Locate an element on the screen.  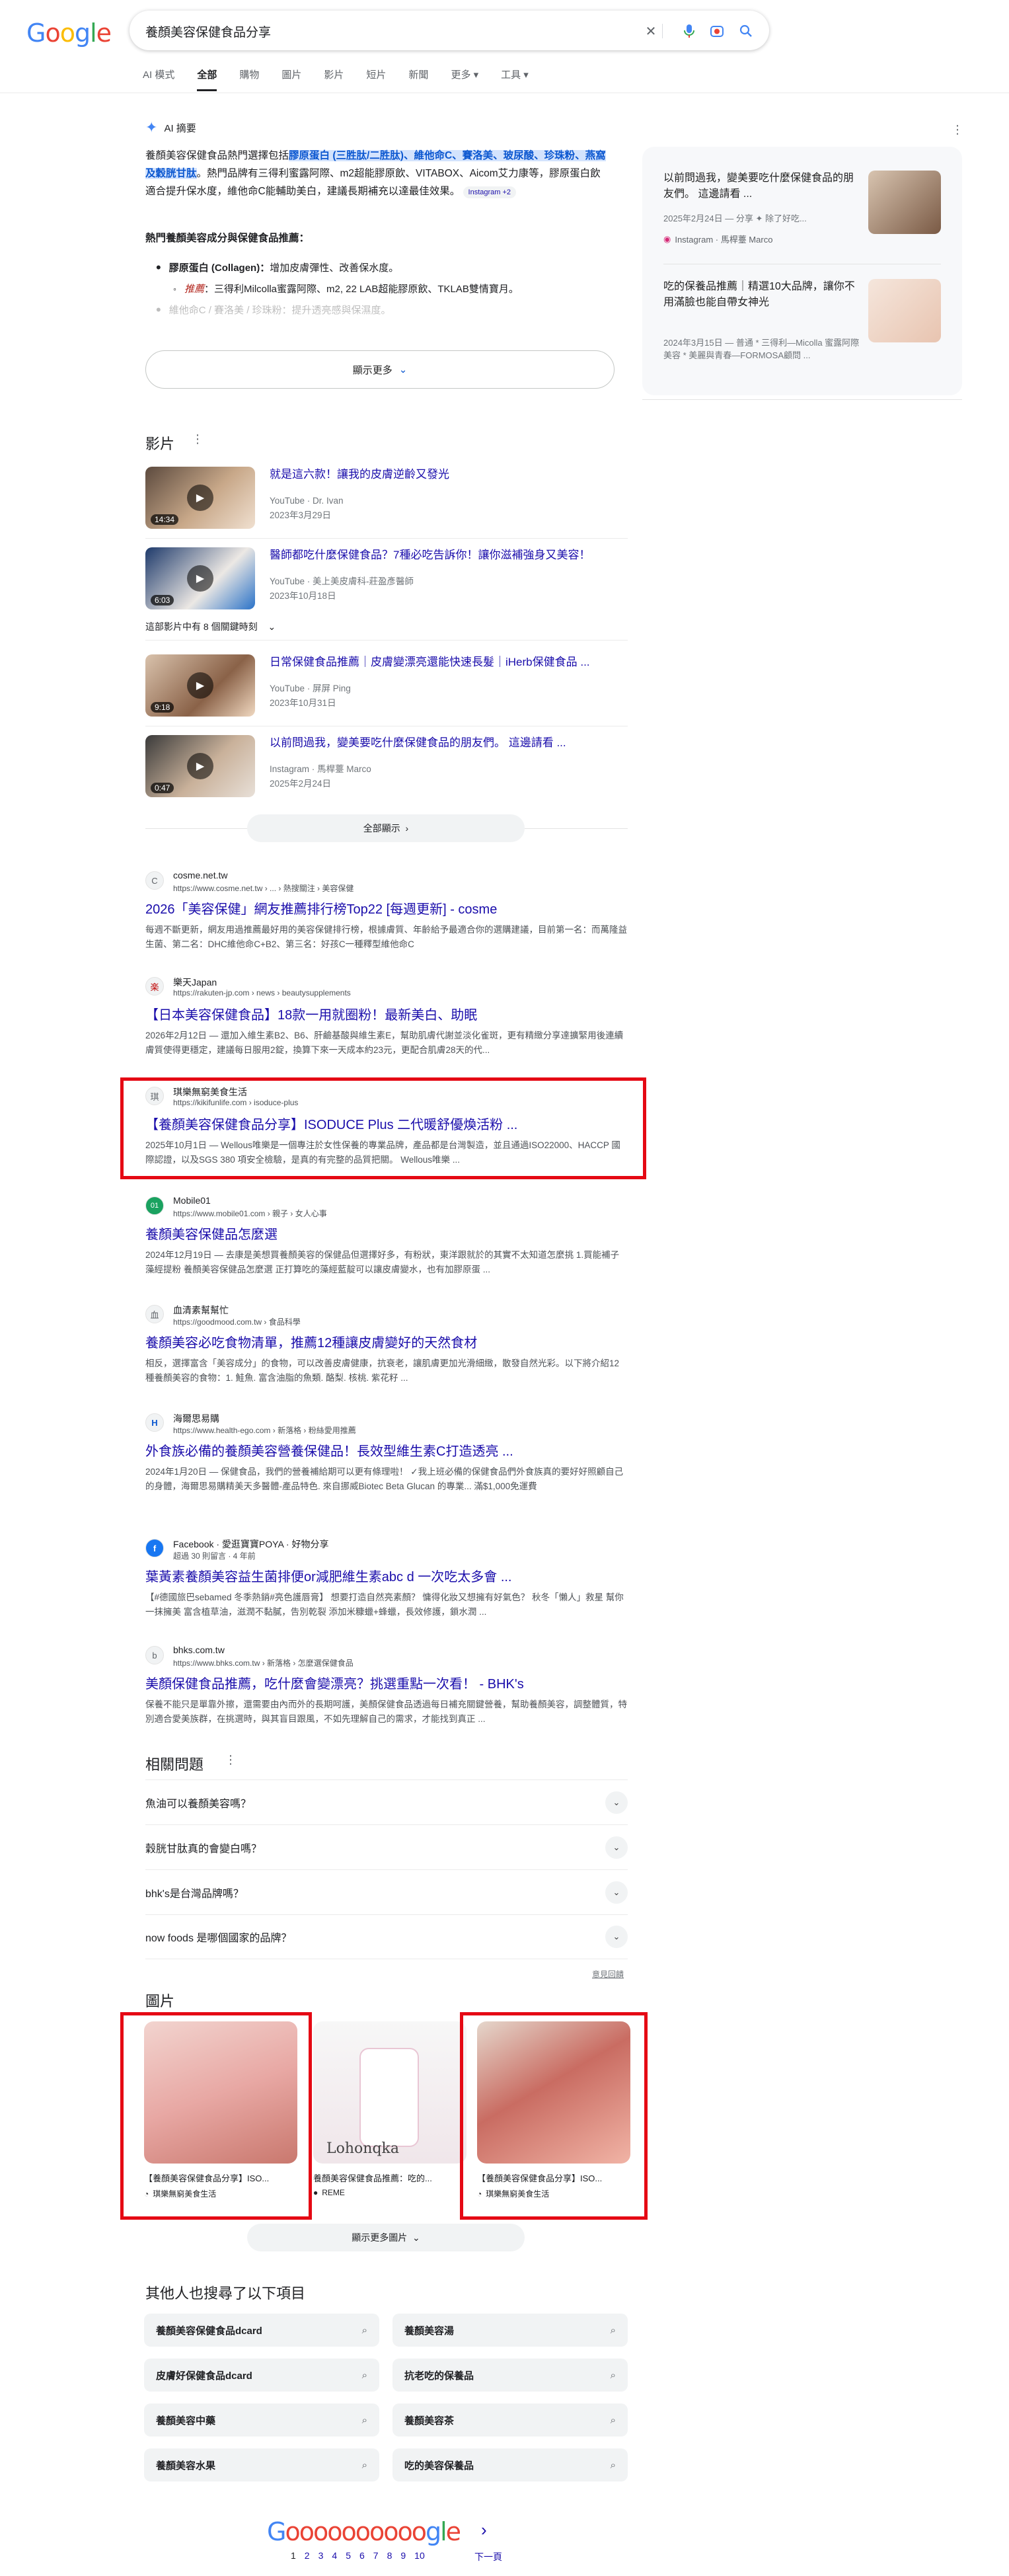
site-favicon: b is located at coordinates (154, 1655).